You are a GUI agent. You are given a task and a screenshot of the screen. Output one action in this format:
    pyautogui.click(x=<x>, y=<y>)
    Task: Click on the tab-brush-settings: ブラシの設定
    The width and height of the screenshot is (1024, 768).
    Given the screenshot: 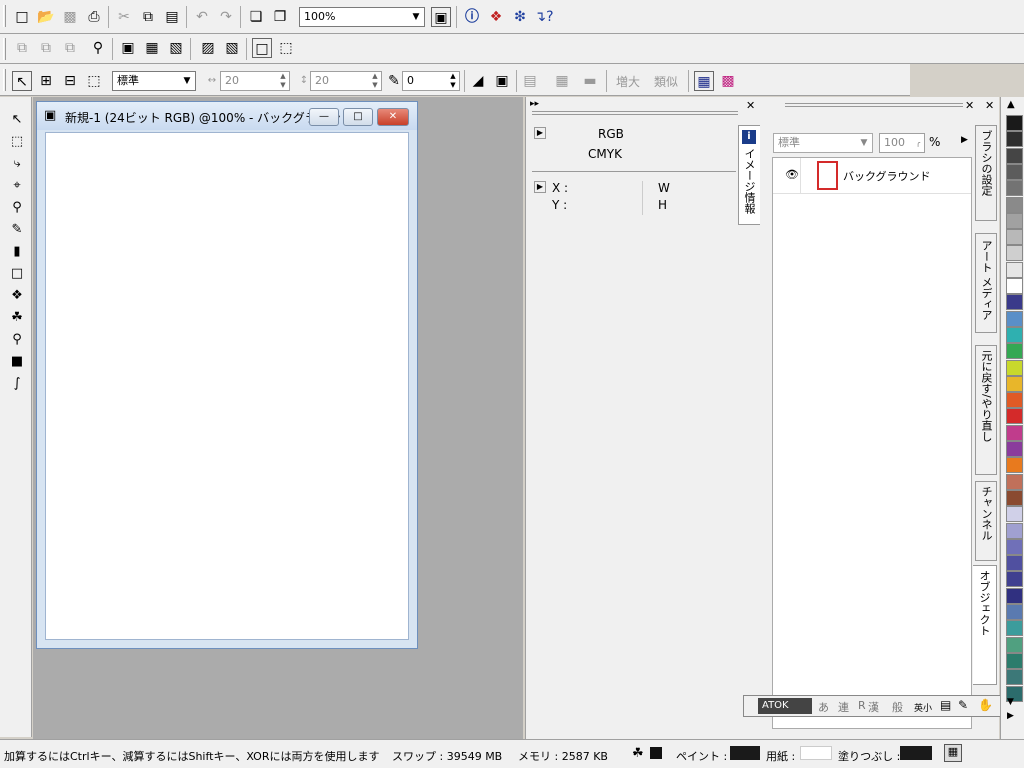 What is the action you would take?
    pyautogui.click(x=986, y=173)
    